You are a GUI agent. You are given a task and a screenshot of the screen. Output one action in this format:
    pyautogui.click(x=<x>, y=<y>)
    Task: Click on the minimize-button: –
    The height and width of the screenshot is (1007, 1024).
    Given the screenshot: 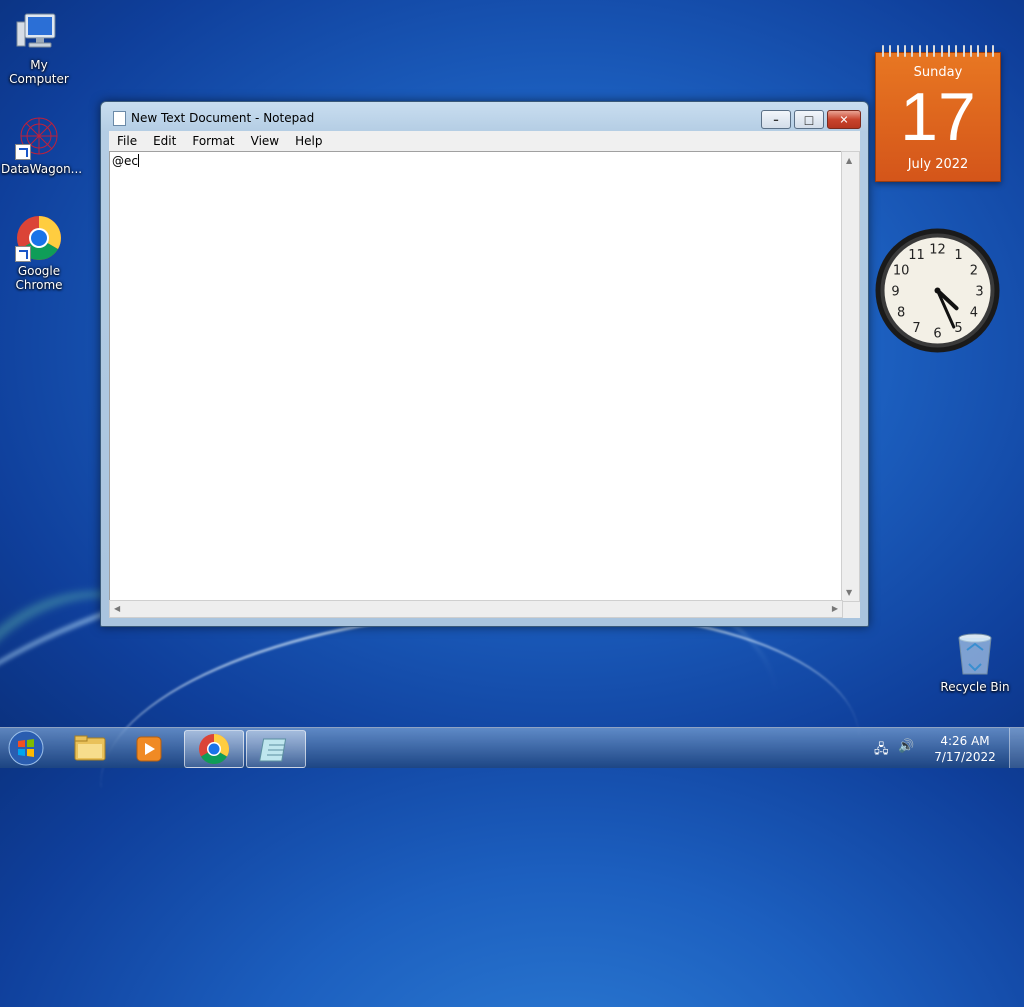 What is the action you would take?
    pyautogui.click(x=776, y=119)
    